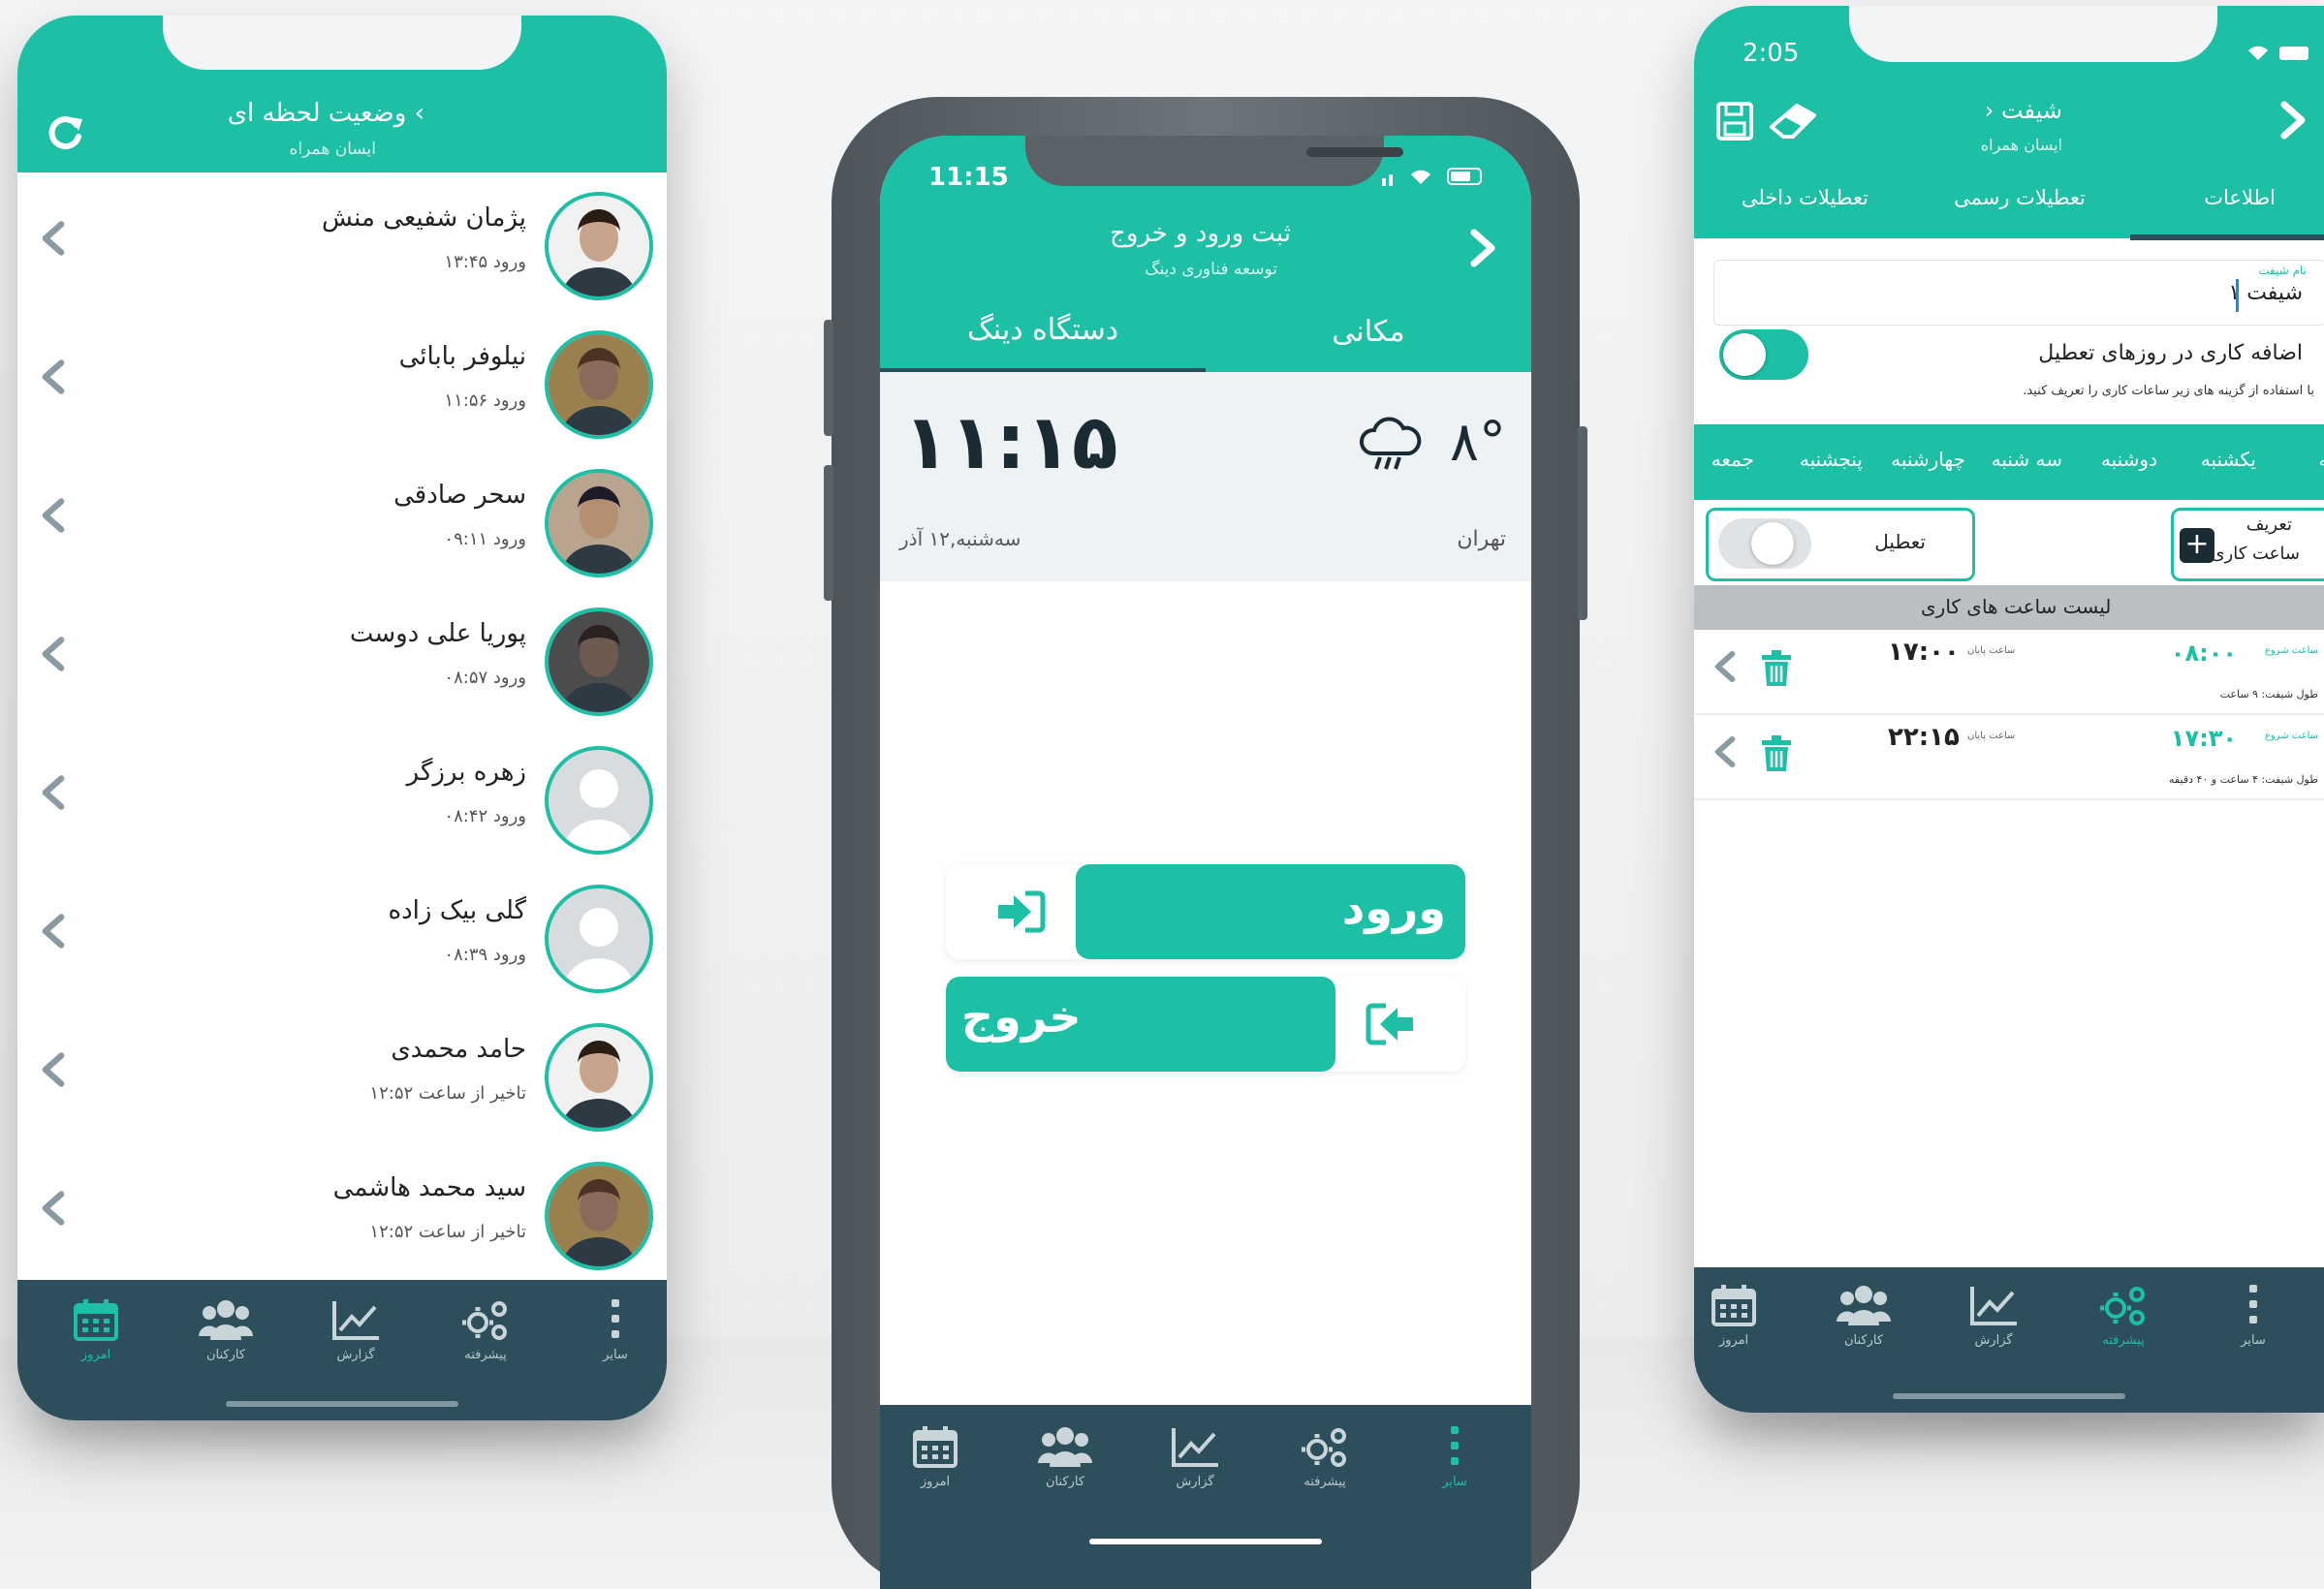  Describe the element at coordinates (485, 955) in the screenshot. I see `employee-status: ورود ۰۸:۳۹` at that location.